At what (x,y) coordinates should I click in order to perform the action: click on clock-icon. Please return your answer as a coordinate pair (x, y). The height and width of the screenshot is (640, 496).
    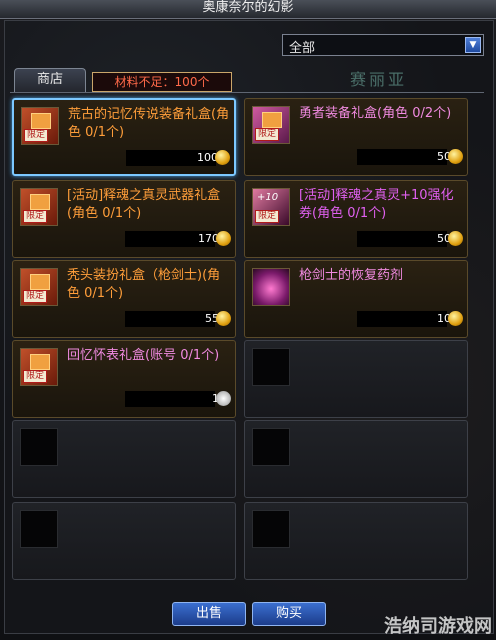
    Looking at the image, I should click on (223, 398).